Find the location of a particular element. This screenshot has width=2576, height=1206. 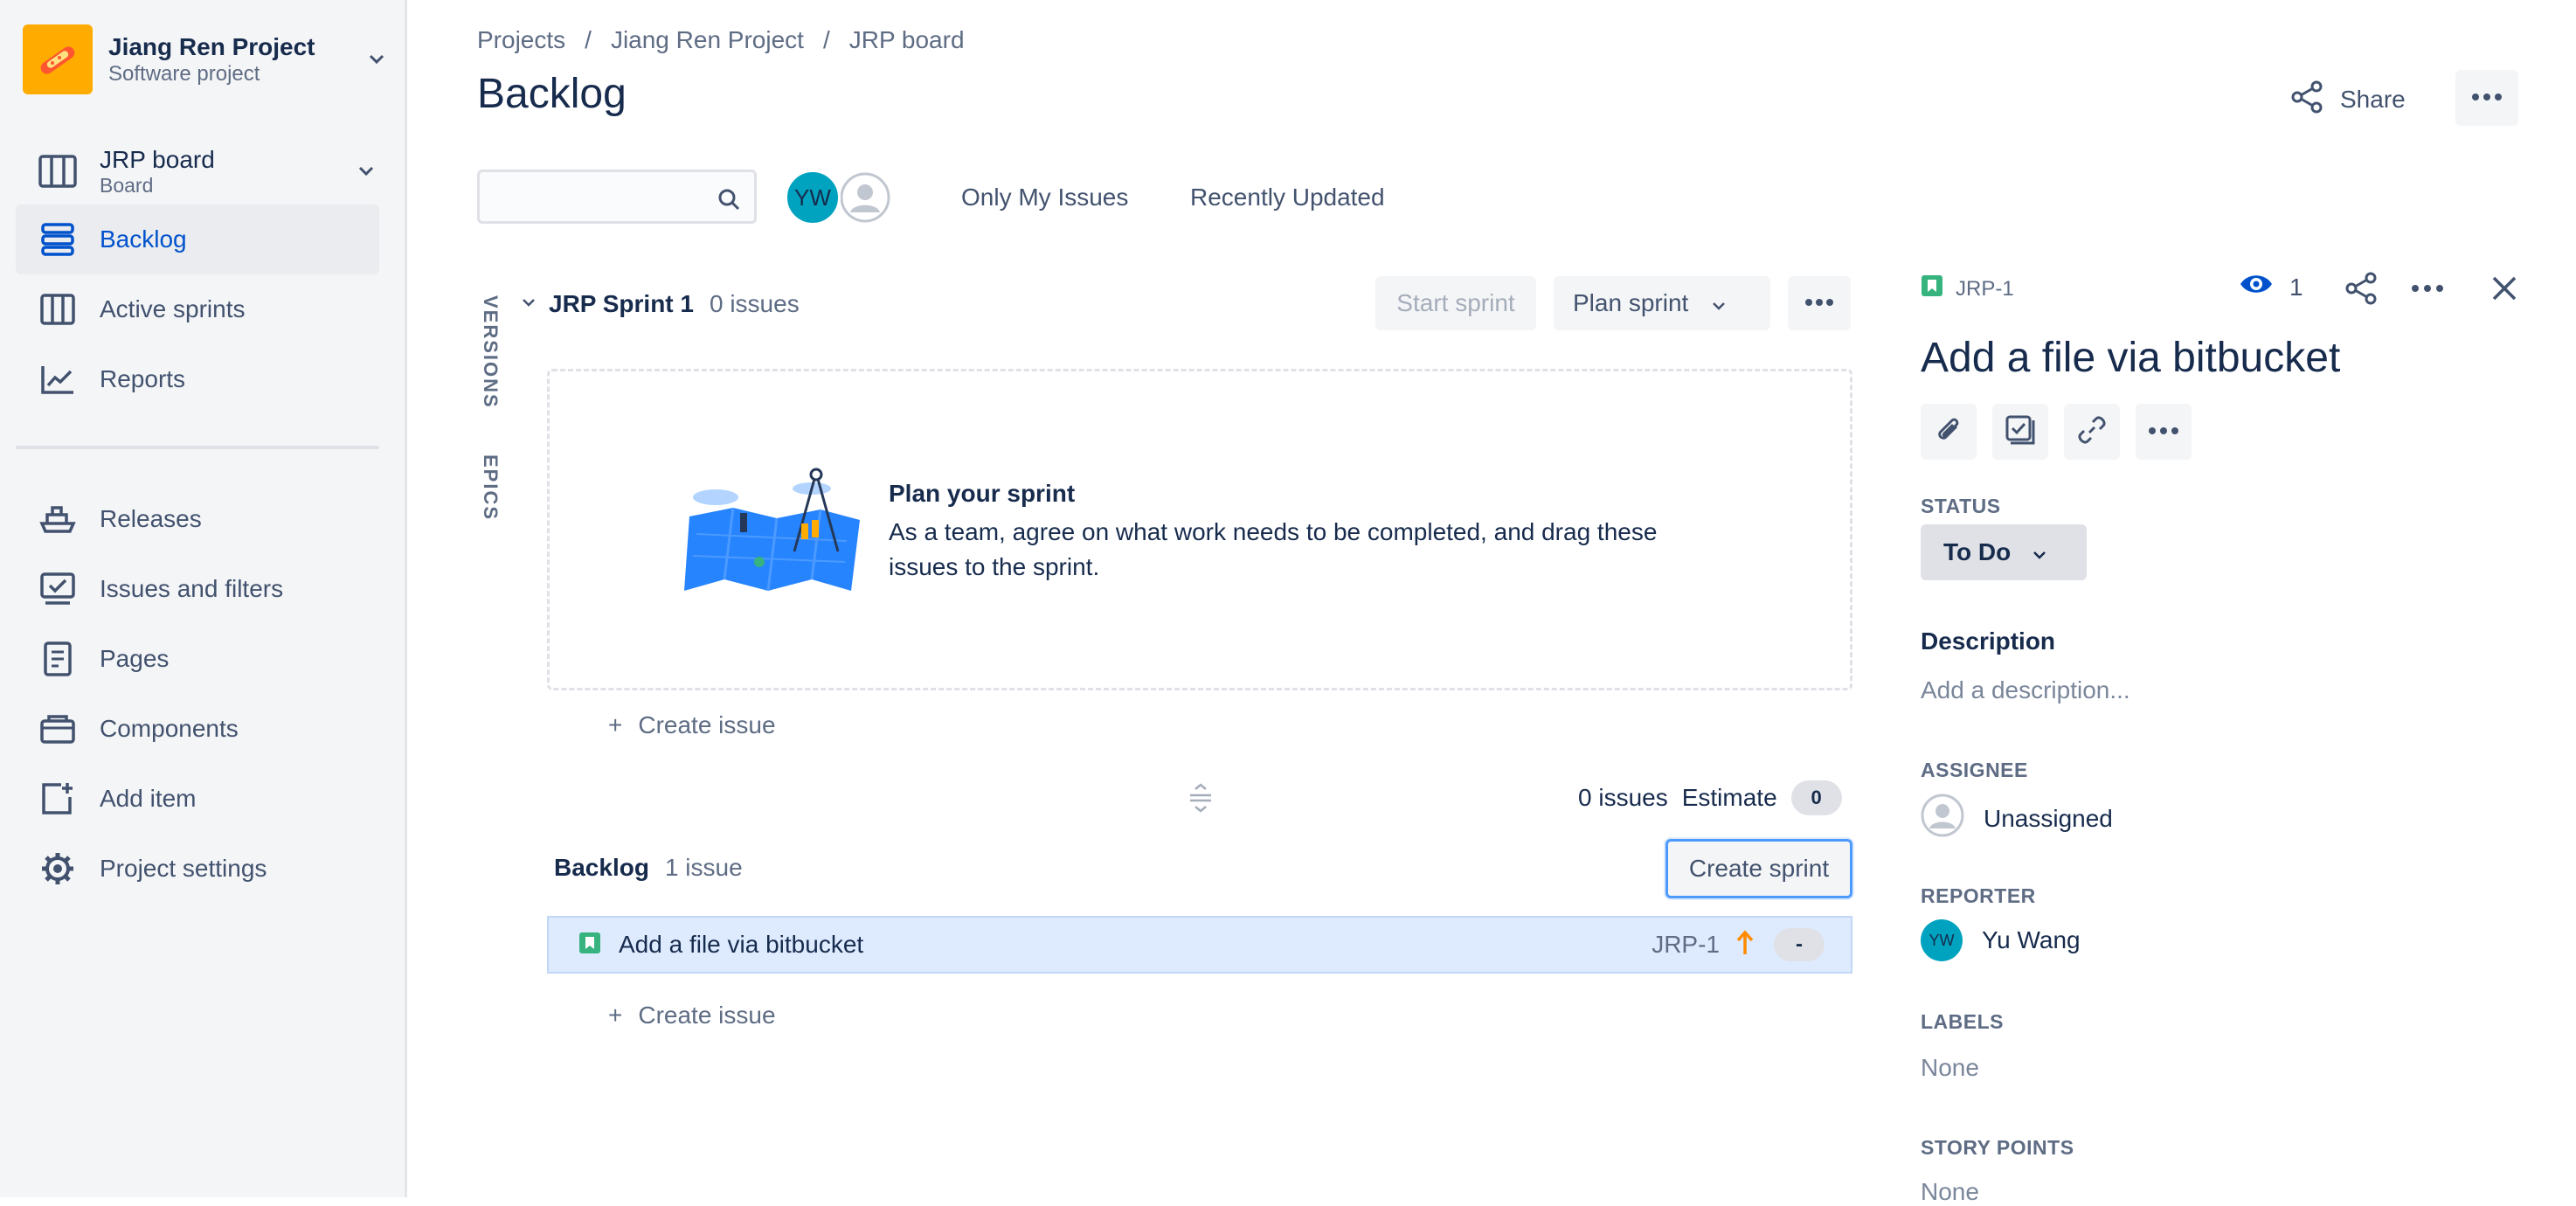

sprint-create-issue-button: + Create issue is located at coordinates (692, 725).